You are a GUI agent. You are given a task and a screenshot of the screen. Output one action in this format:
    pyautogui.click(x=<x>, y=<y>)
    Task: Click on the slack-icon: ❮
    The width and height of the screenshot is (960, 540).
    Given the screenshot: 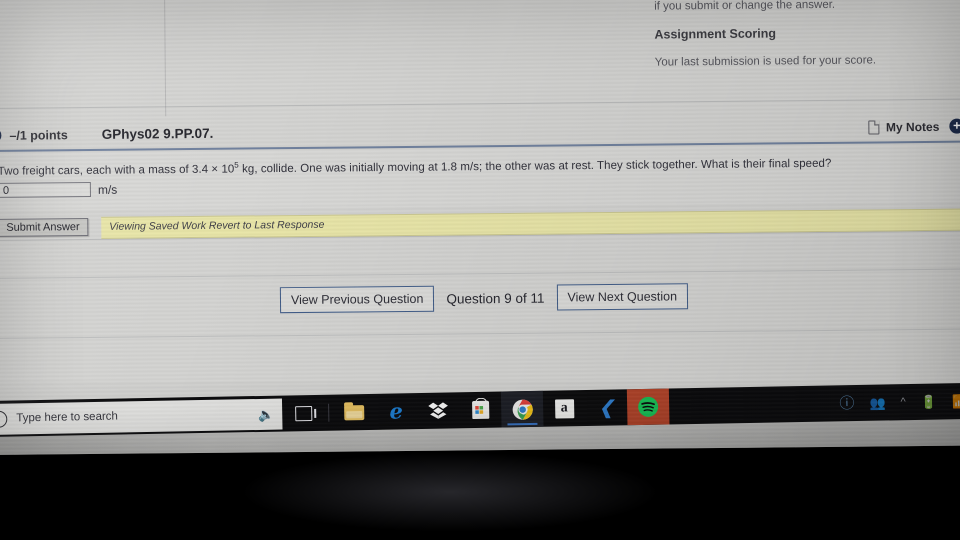 What is the action you would take?
    pyautogui.click(x=606, y=407)
    